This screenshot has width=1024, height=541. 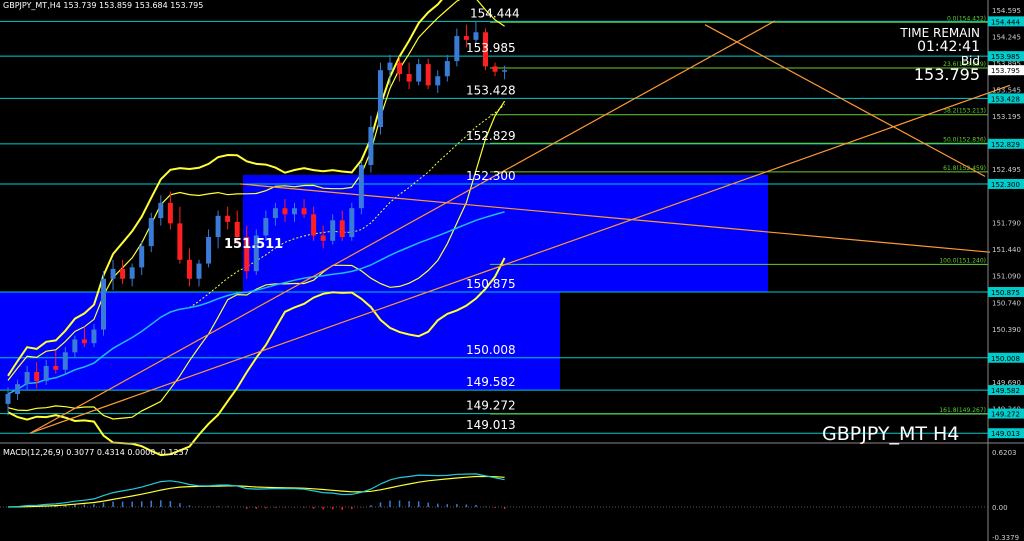 What do you see at coordinates (495, 13) in the screenshot?
I see `level-label: 154.444` at bounding box center [495, 13].